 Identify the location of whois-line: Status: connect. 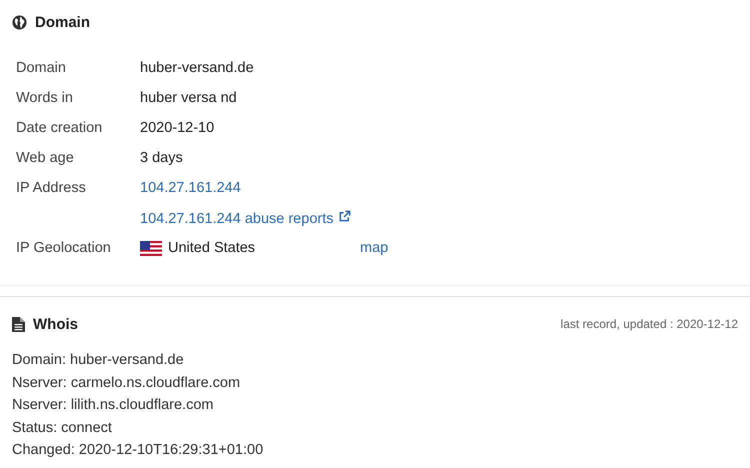
(62, 428).